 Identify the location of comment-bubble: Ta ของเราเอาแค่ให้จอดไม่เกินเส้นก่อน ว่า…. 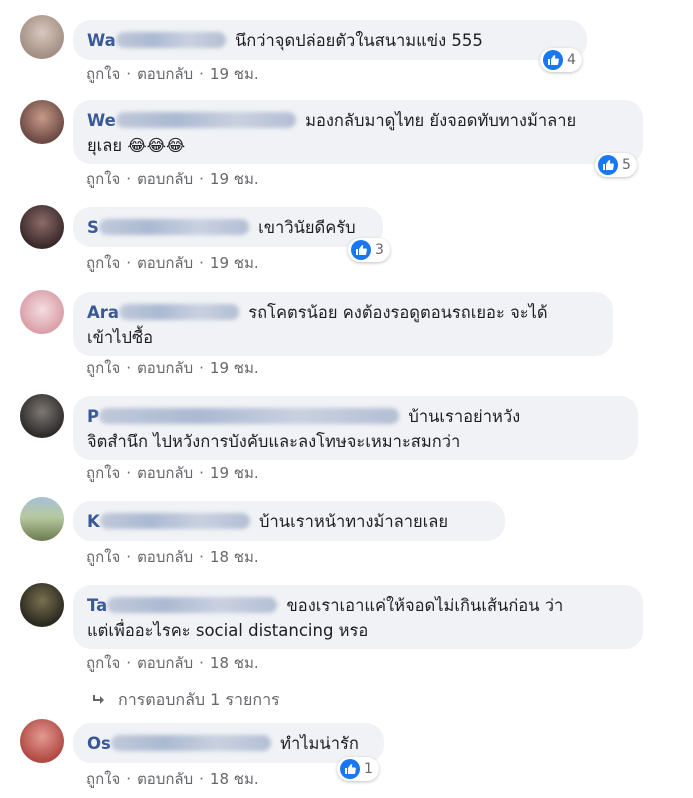
(358, 617).